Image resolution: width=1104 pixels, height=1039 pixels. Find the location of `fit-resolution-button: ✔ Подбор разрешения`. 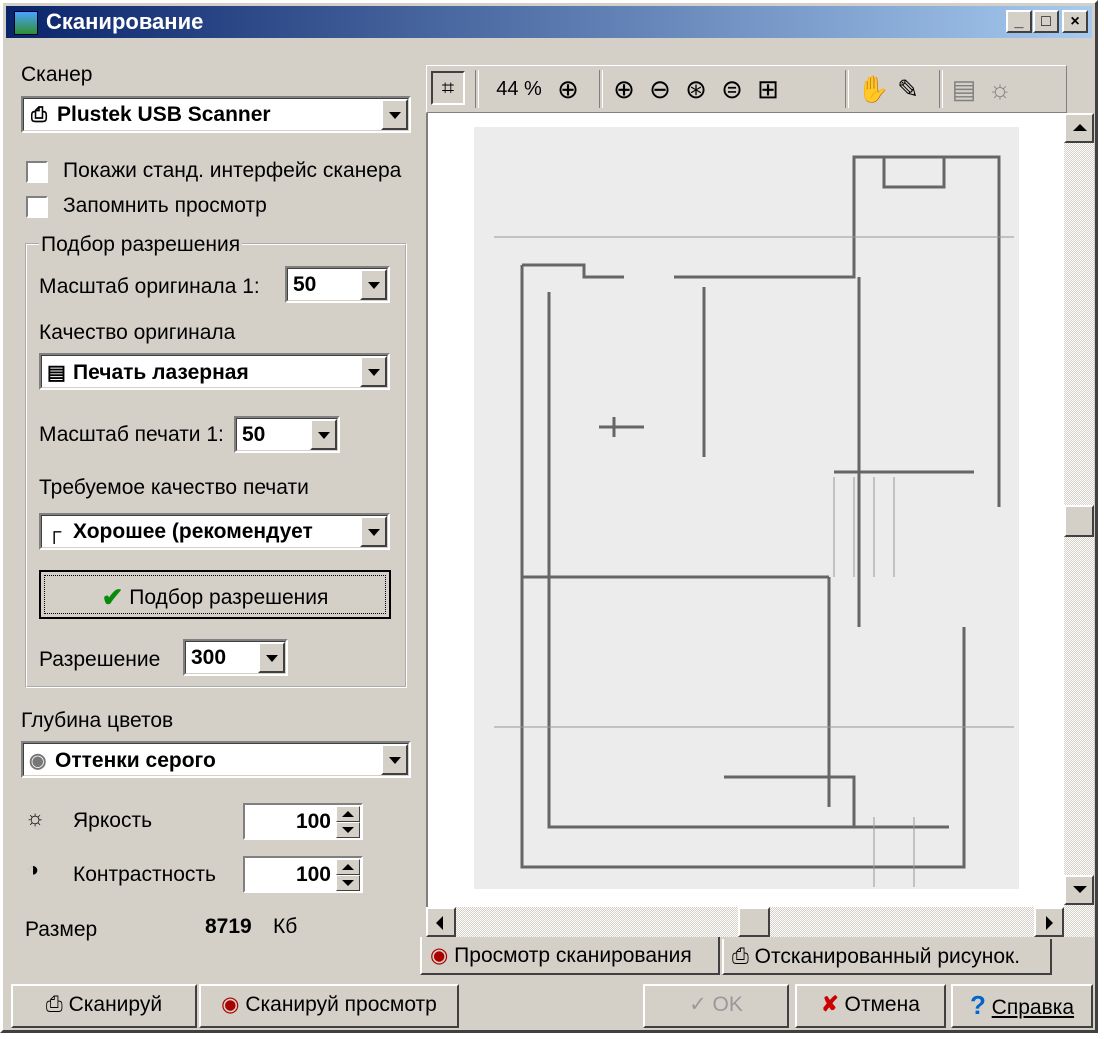

fit-resolution-button: ✔ Подбор разрешения is located at coordinates (215, 594).